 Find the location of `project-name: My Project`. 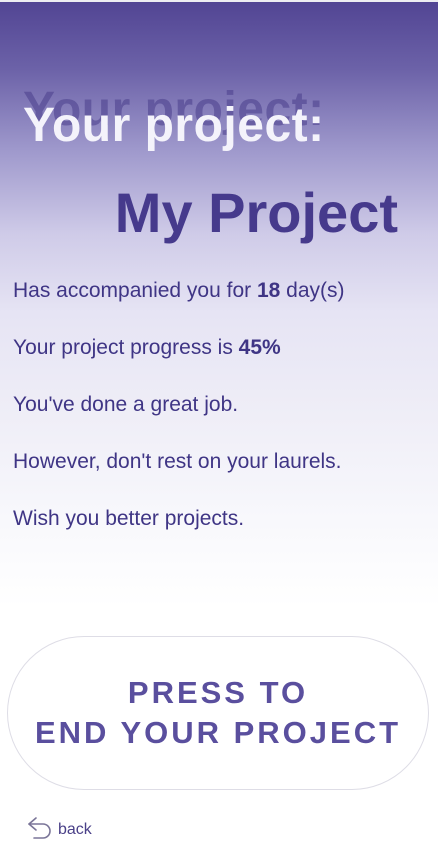

project-name: My Project is located at coordinates (256, 212).